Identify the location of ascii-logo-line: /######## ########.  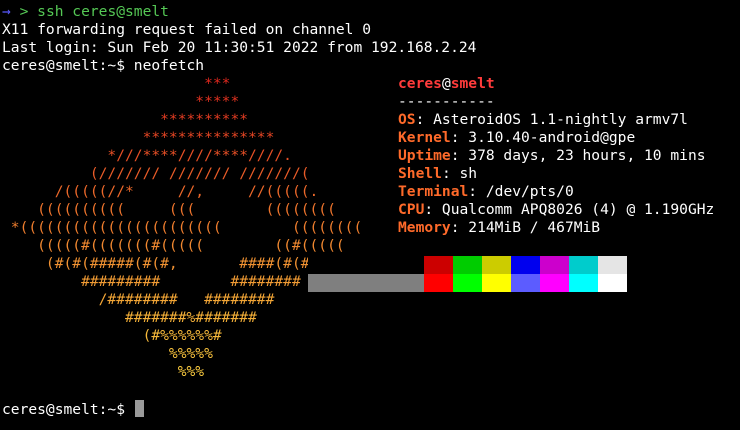
(138, 299).